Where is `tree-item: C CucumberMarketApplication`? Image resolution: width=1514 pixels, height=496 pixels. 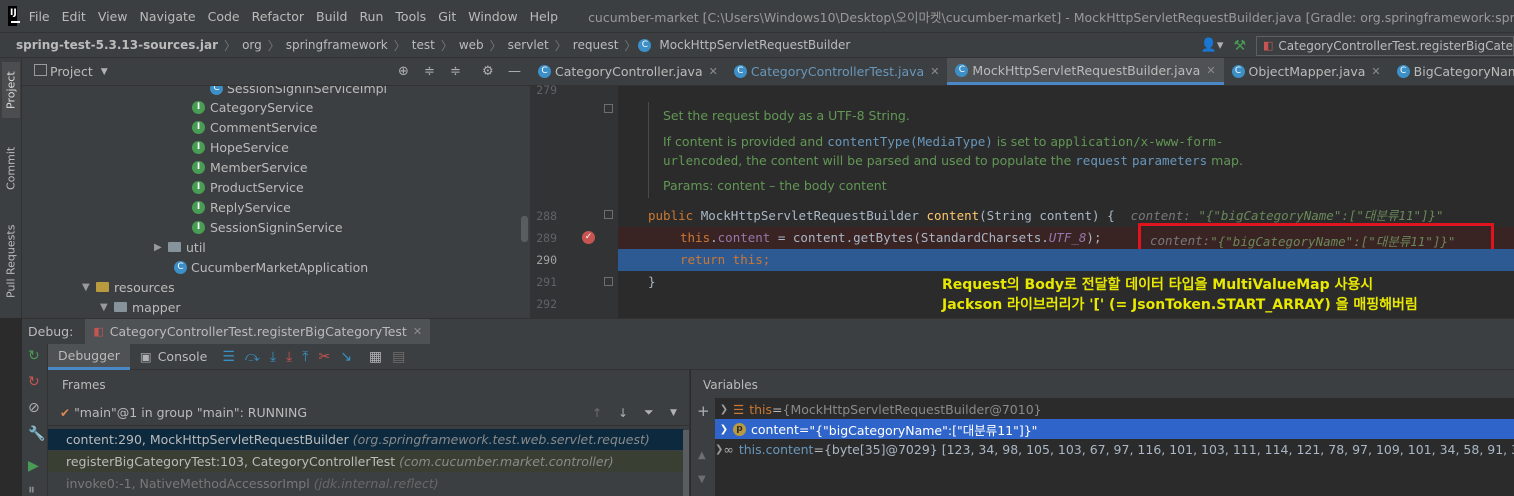
tree-item: C CucumberMarketApplication is located at coordinates (271, 267).